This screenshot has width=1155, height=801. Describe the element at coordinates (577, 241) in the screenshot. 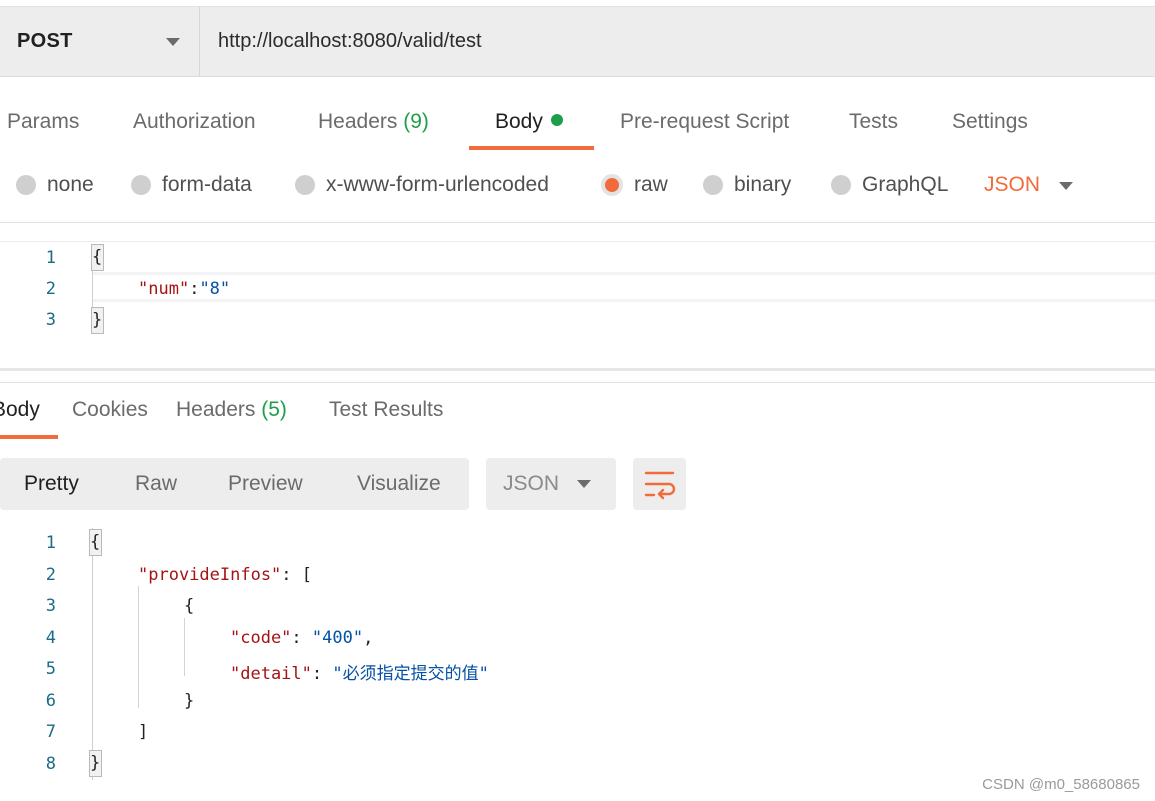

I see `editor-top-line` at that location.